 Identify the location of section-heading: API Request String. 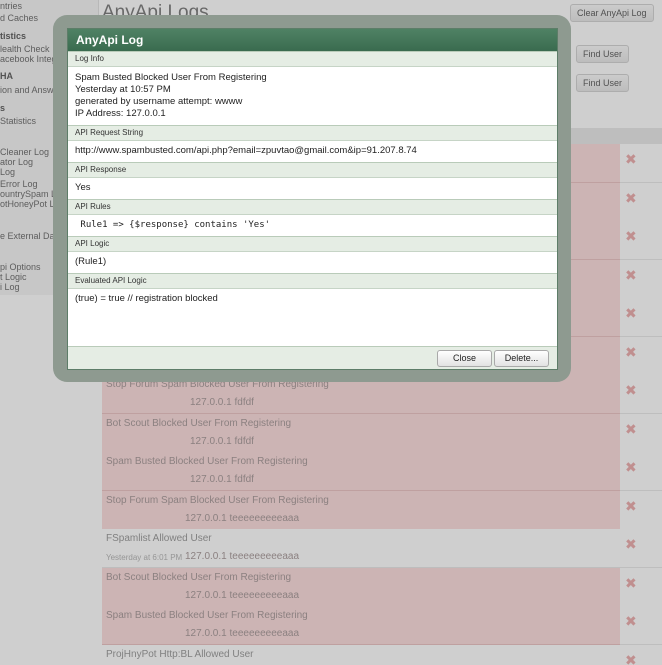
(312, 133).